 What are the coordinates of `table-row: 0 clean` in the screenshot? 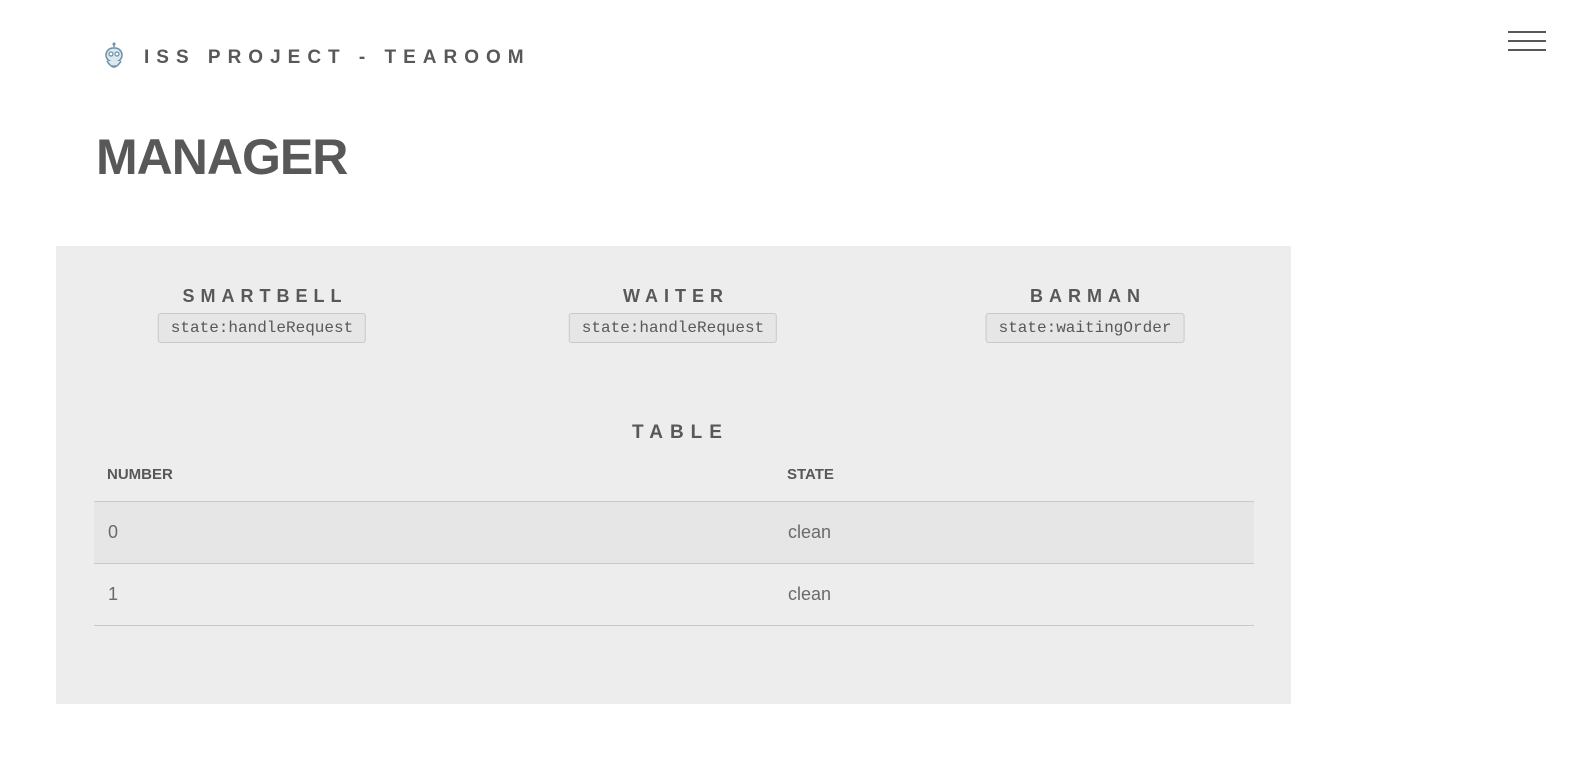 It's located at (674, 532).